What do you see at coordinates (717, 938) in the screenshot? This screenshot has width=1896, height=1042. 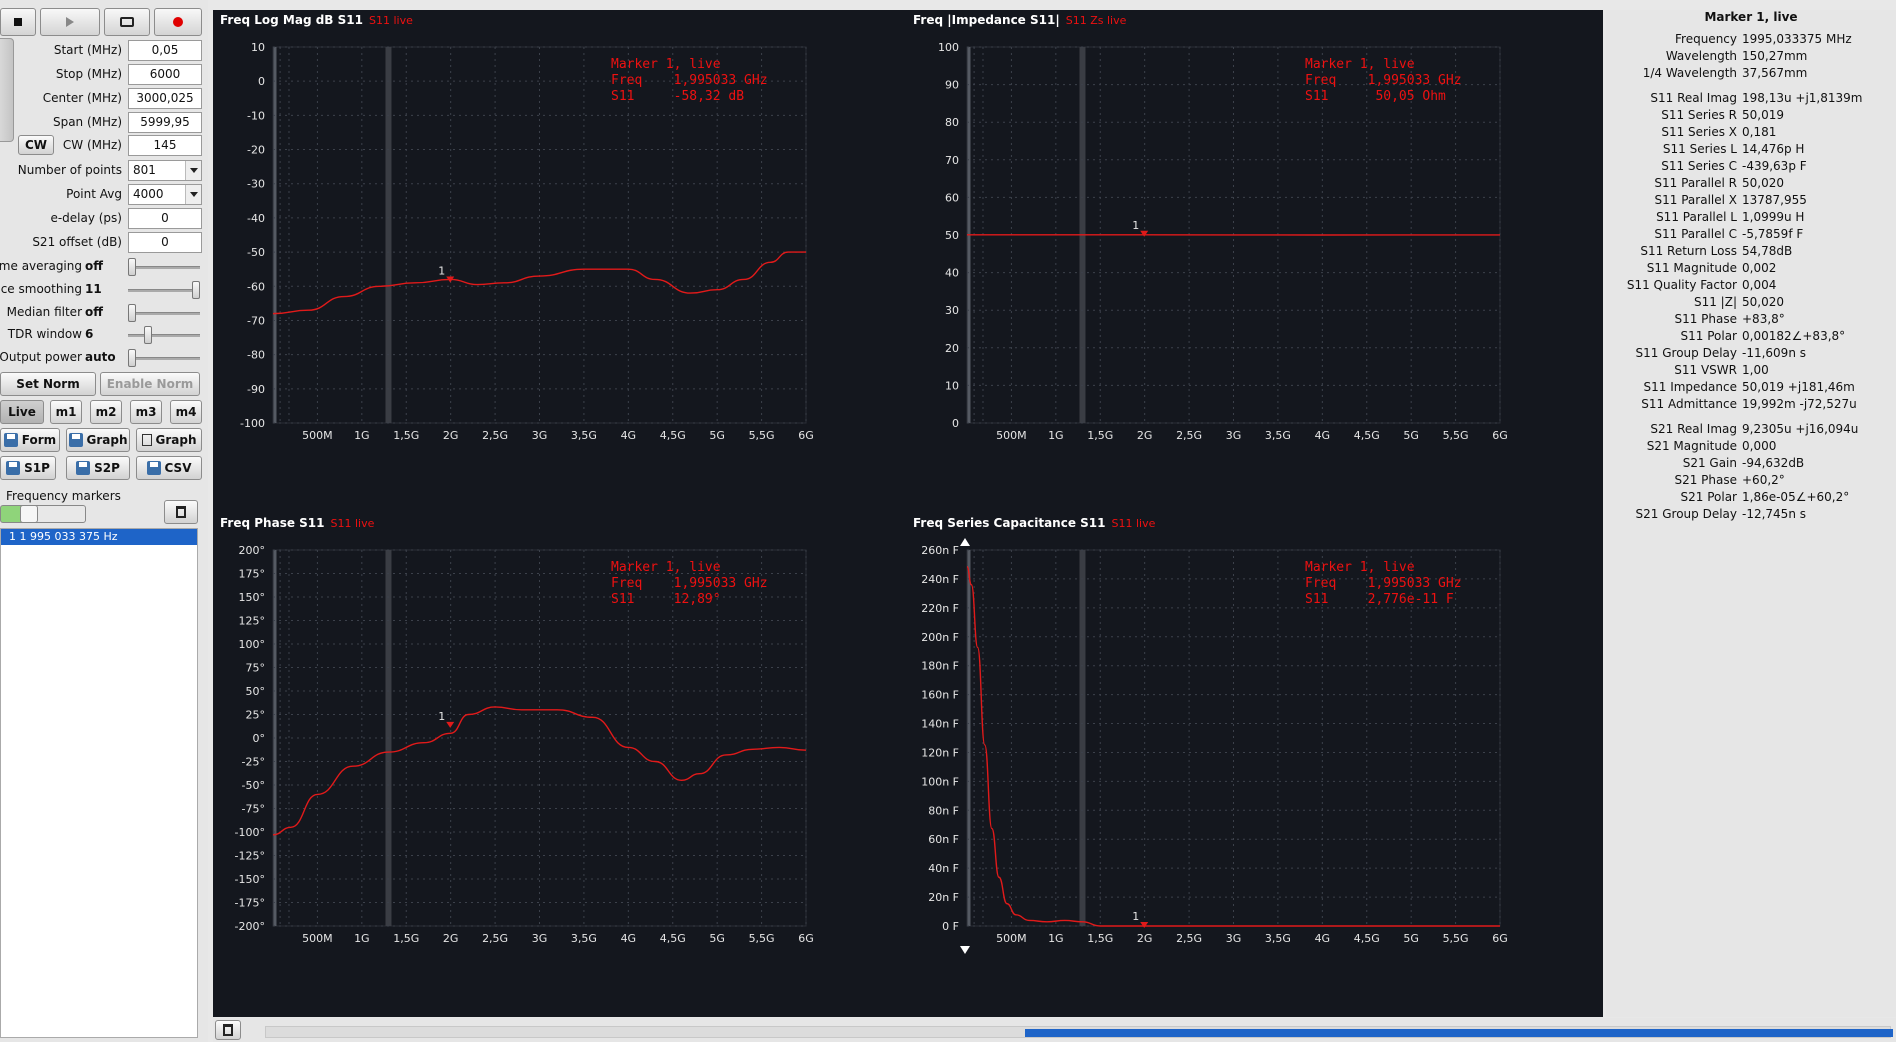 I see `x-tick-label: 5G` at bounding box center [717, 938].